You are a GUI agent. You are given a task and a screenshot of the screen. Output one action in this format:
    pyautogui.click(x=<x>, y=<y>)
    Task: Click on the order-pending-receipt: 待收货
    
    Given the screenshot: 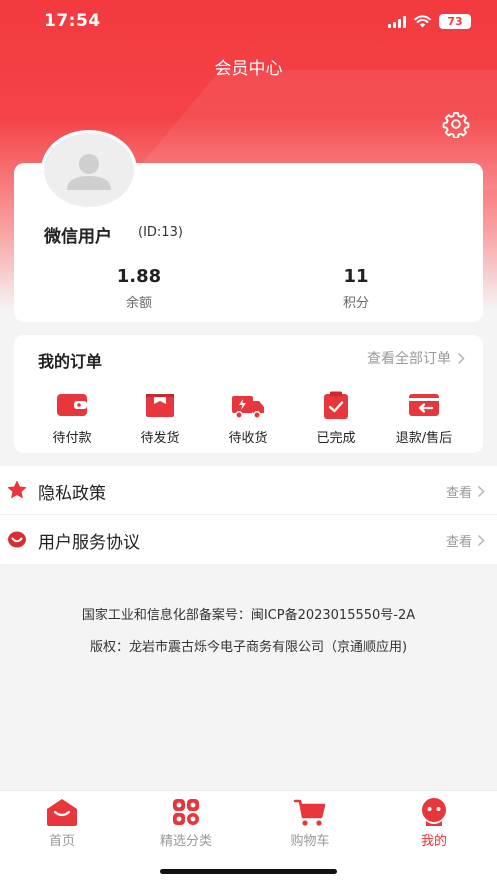 What is the action you would take?
    pyautogui.click(x=248, y=418)
    